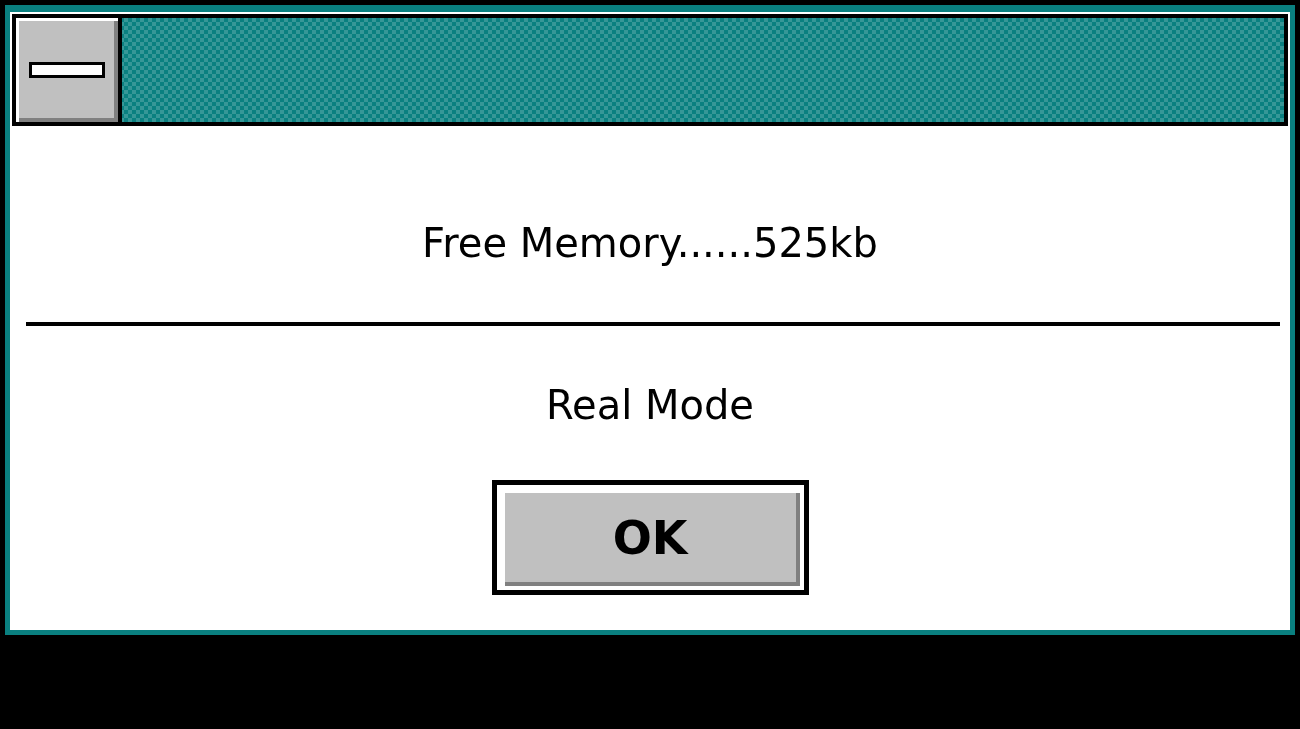 Image resolution: width=1300 pixels, height=729 pixels. I want to click on control-menu-button, so click(69, 70).